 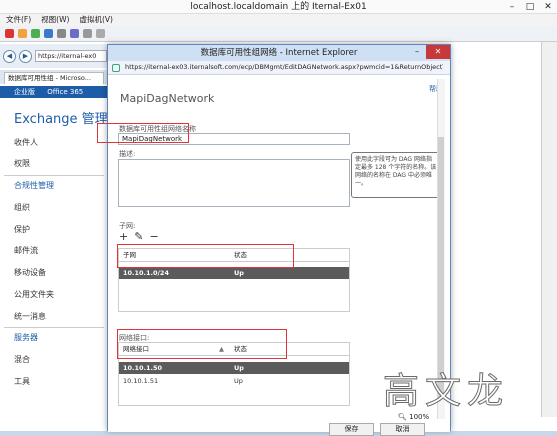 I want to click on settings-icon, so click(x=61, y=33).